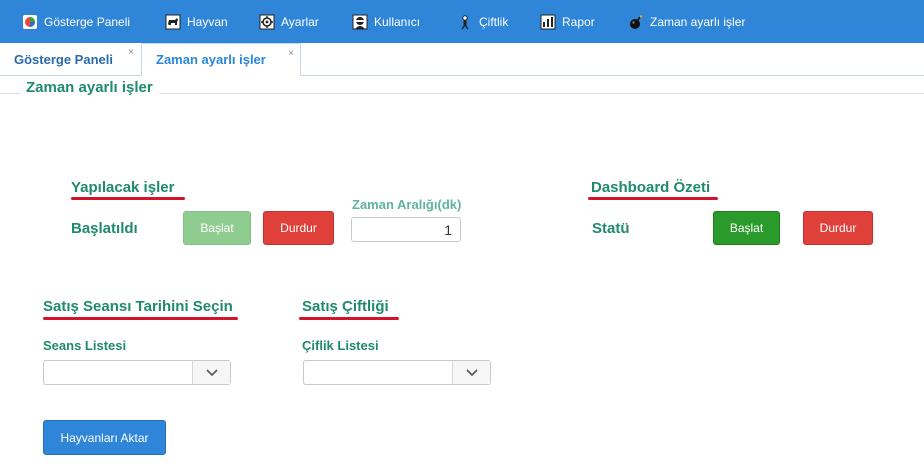  Describe the element at coordinates (128, 198) in the screenshot. I see `todo-title-underline` at that location.